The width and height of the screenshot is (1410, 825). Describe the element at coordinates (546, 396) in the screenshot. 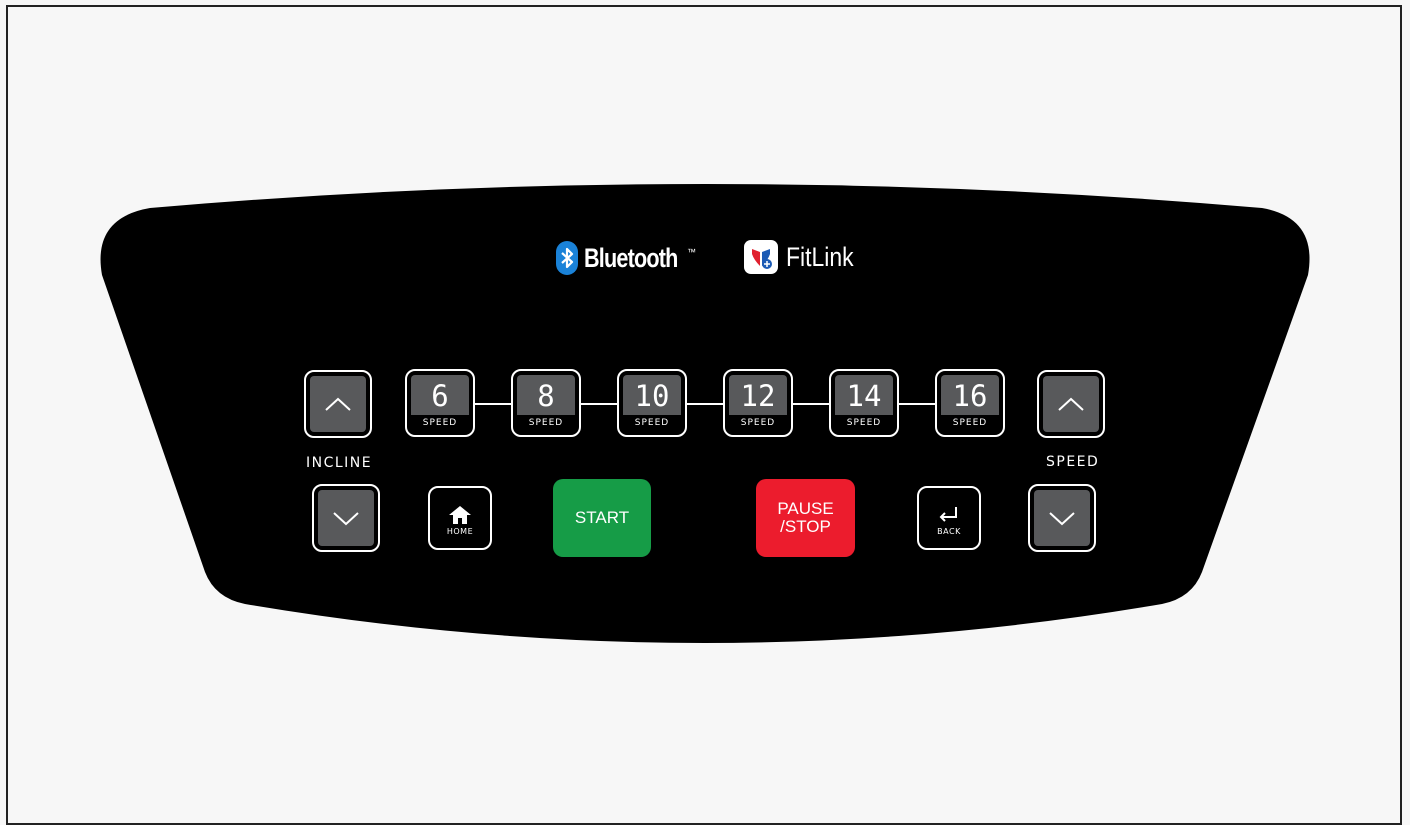

I see `speed-preset-value: 8` at that location.